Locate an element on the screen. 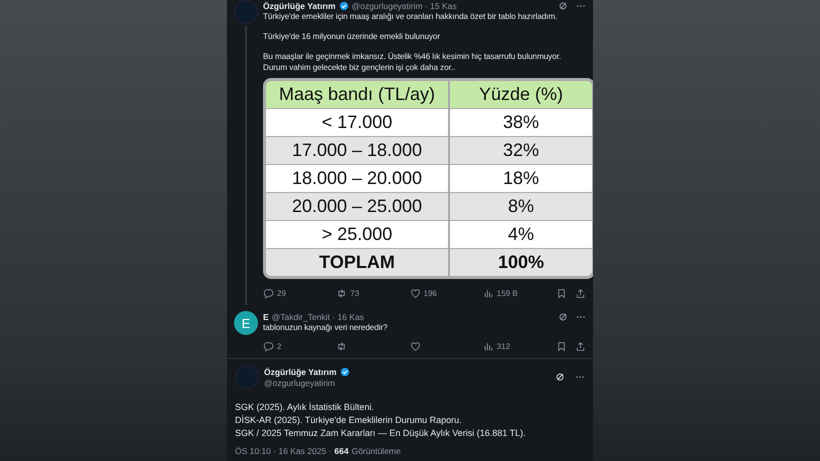 Image resolution: width=820 pixels, height=461 pixels. author-name: E is located at coordinates (266, 317).